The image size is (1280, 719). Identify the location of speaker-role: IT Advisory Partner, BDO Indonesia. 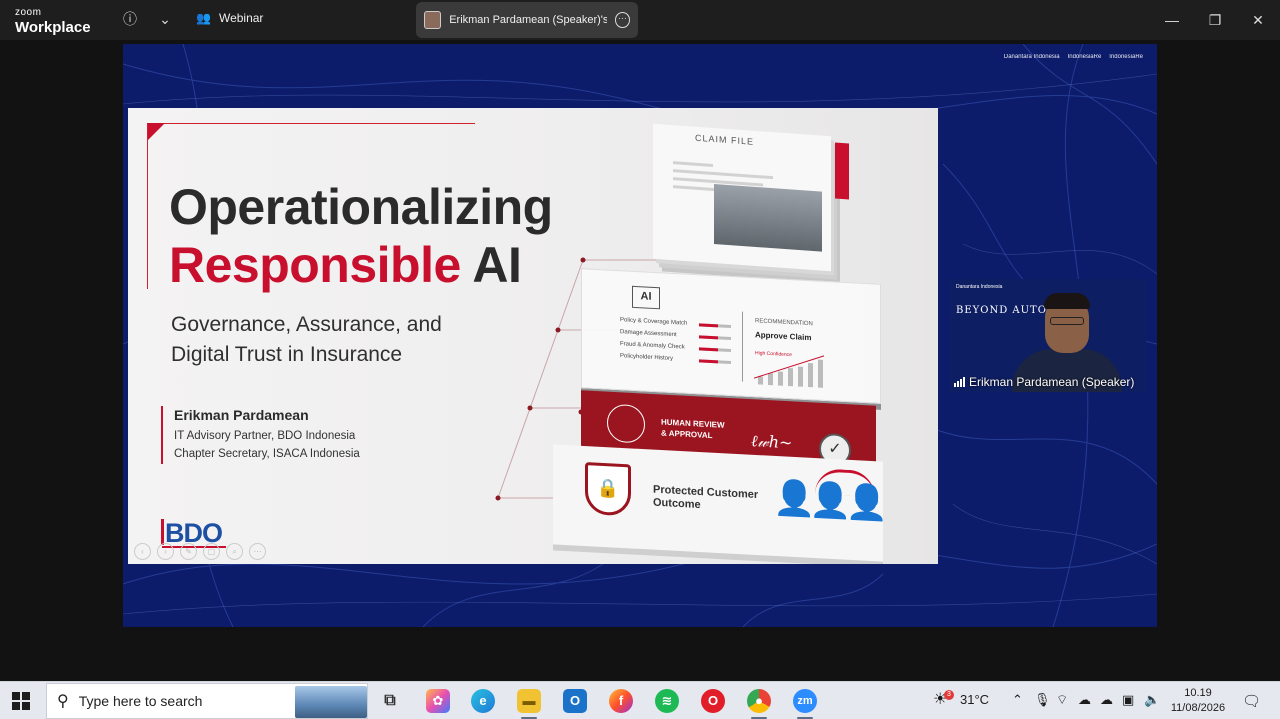
(265, 436).